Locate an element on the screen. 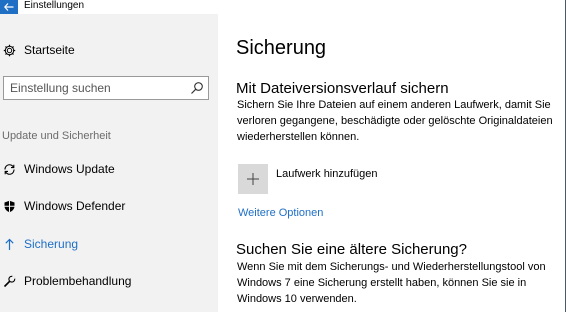 The width and height of the screenshot is (566, 312). sidebar-item-home: Startseite is located at coordinates (109, 50).